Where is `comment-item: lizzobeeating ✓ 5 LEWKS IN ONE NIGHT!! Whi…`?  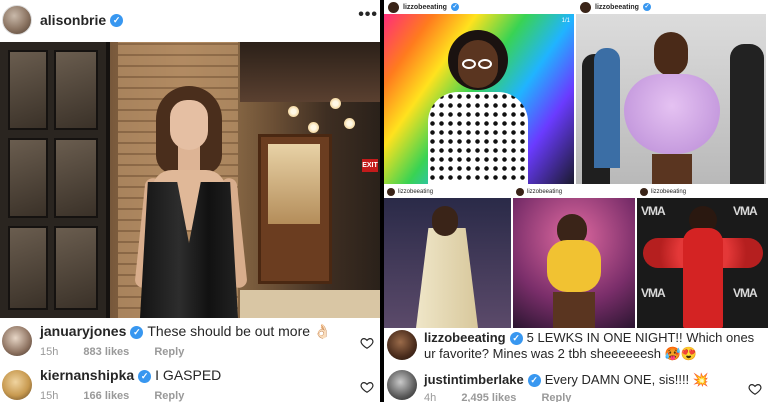
comment-item: lizzobeeating ✓ 5 LEWKS IN ONE NIGHT!! Whi… is located at coordinates (576, 347).